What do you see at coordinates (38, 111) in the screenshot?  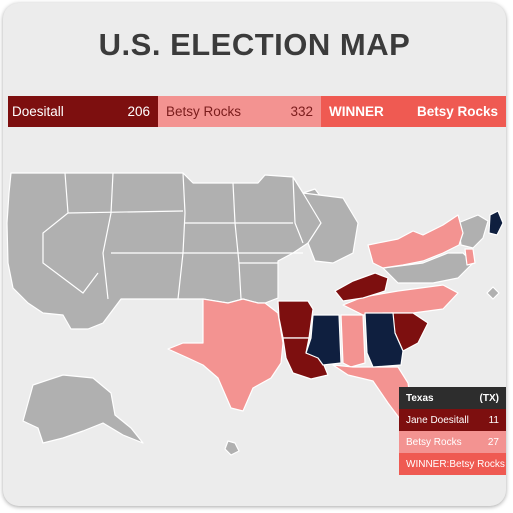 I see `jane-name: Doesitall` at bounding box center [38, 111].